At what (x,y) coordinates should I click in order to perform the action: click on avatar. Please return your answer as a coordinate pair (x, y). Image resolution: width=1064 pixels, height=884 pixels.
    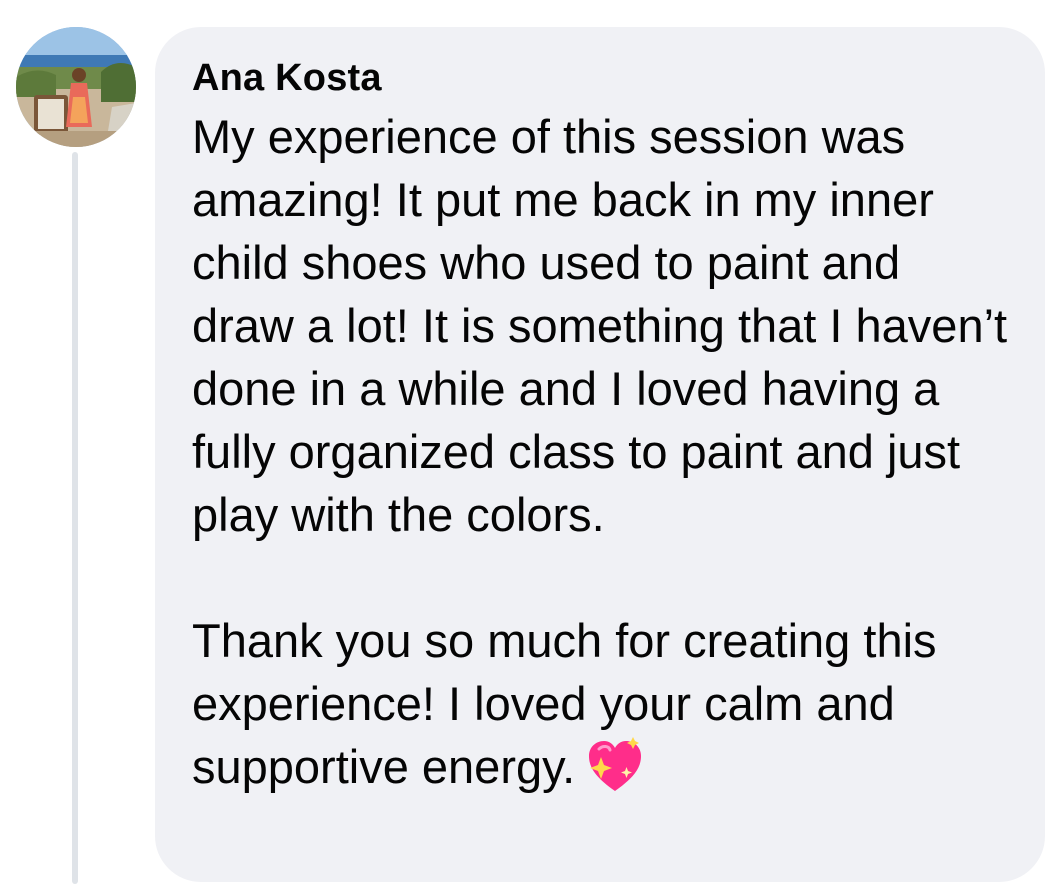
    Looking at the image, I should click on (76, 87).